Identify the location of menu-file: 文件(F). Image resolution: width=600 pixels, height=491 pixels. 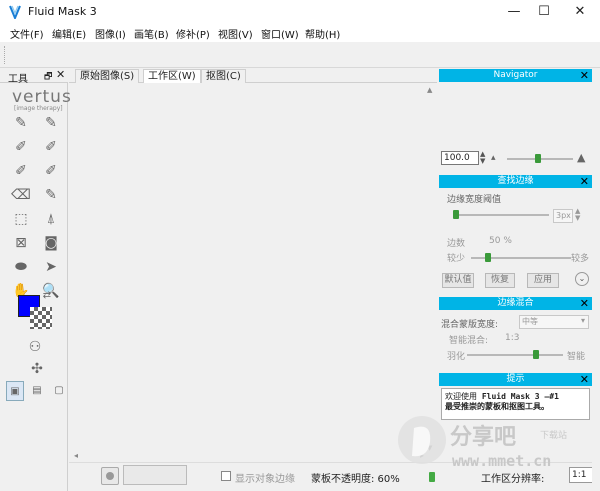
(27, 33).